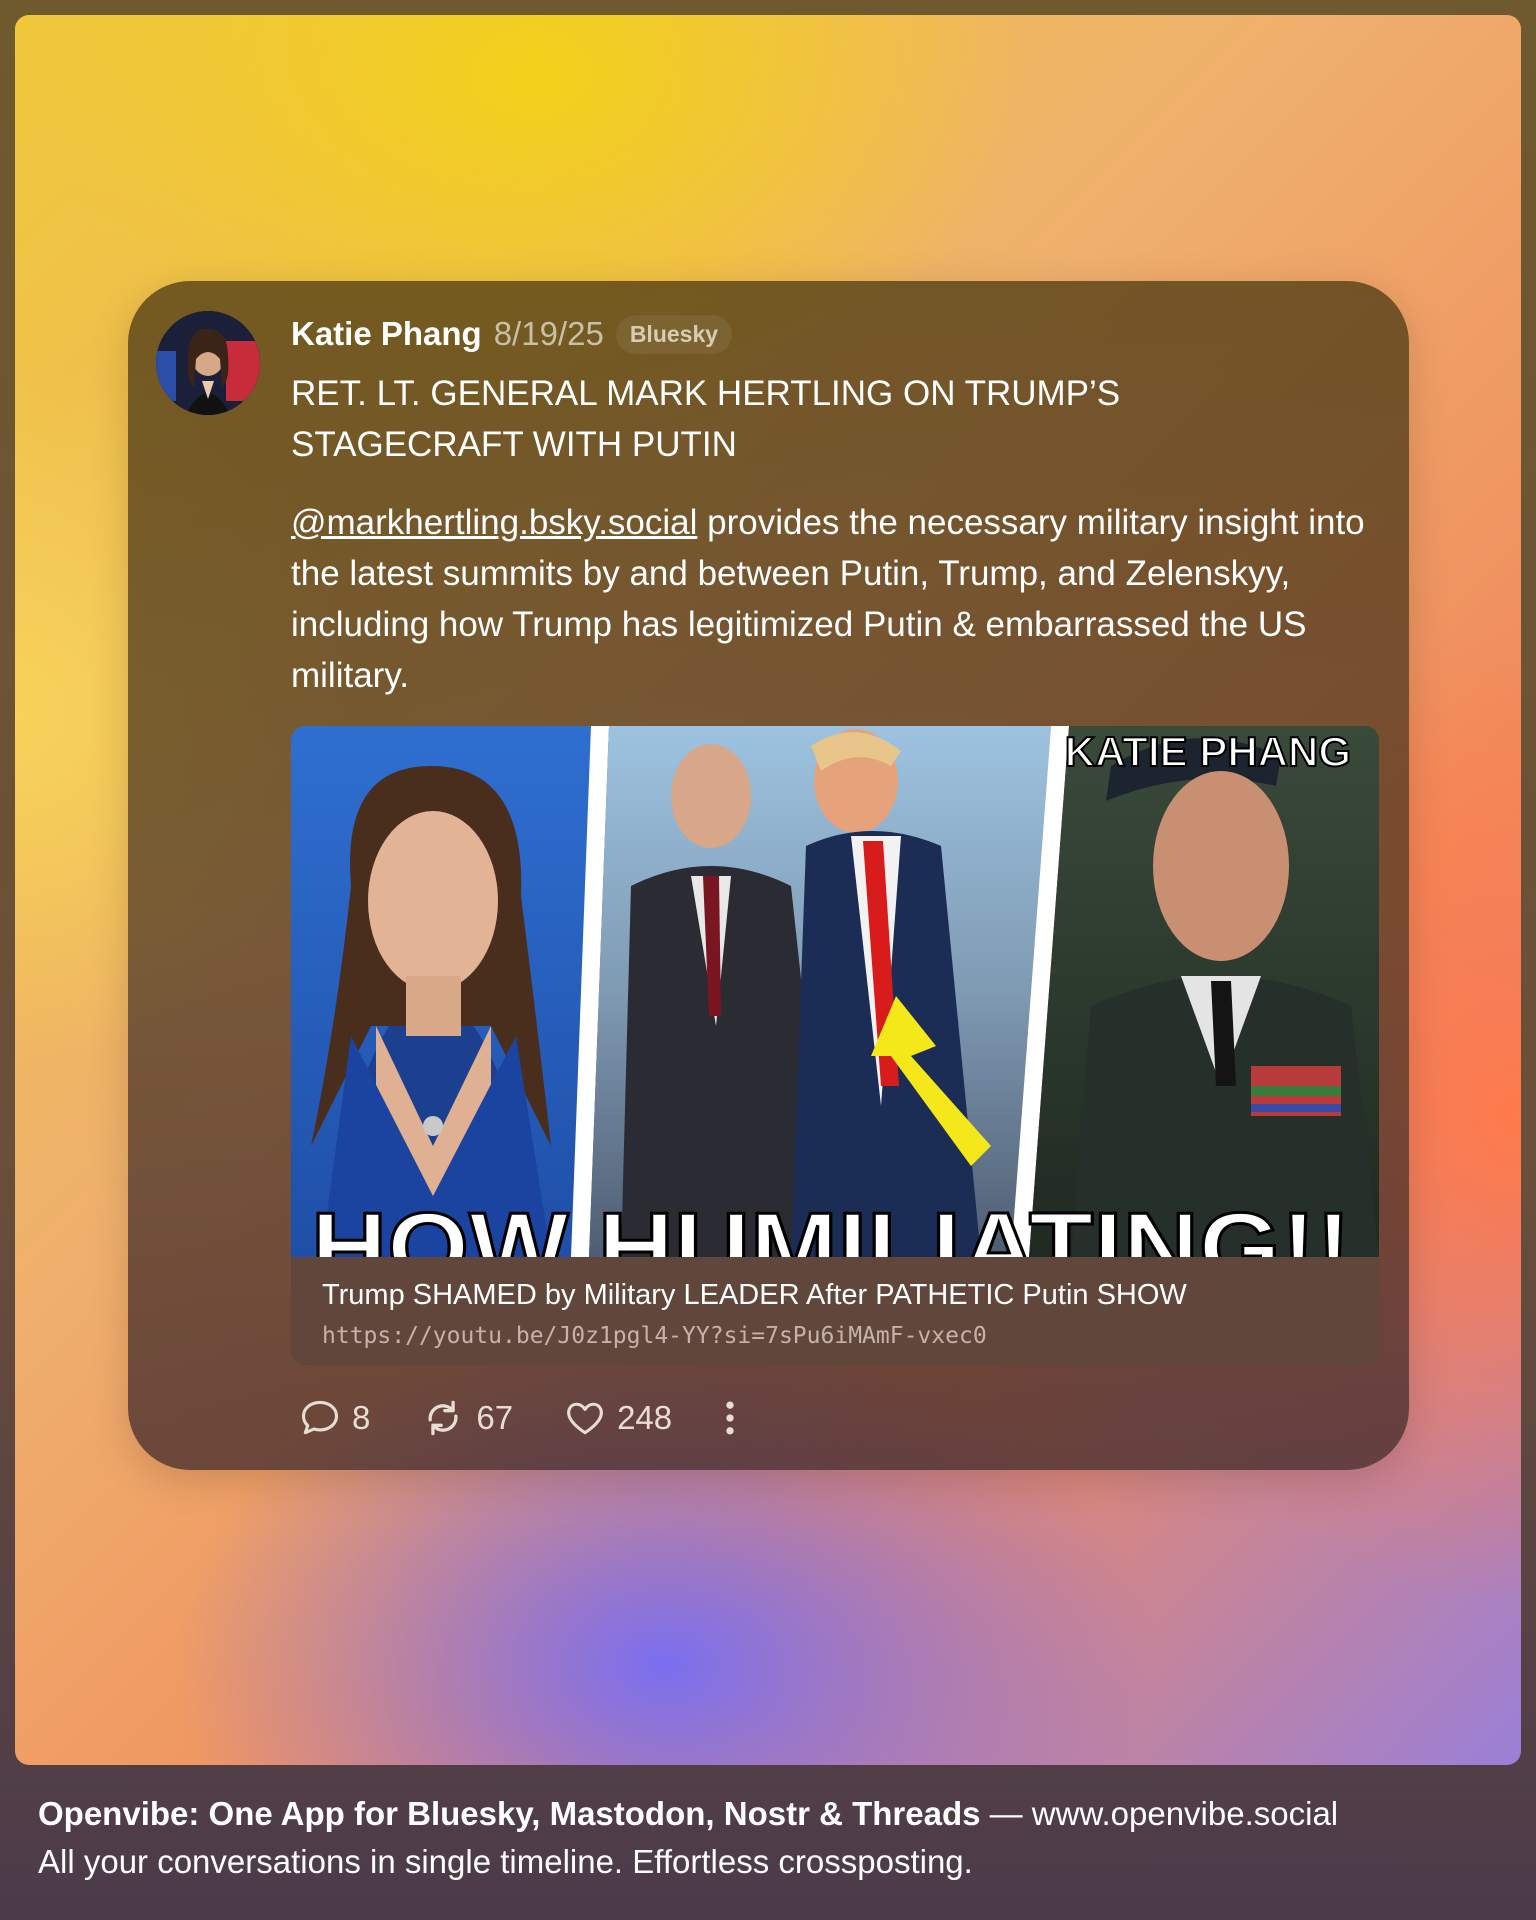 The image size is (1536, 1920). Describe the element at coordinates (320, 1417) in the screenshot. I see `reply-icon` at that location.